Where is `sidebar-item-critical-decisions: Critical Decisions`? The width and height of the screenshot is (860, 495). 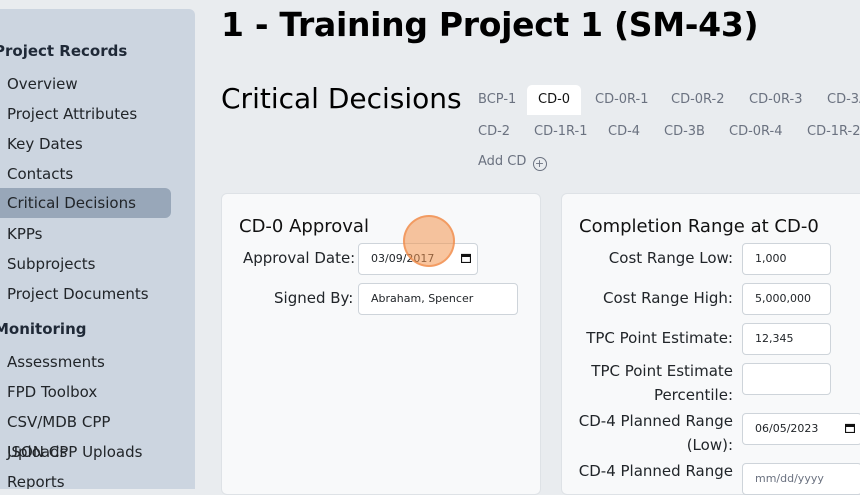
sidebar-item-critical-decisions: Critical Decisions is located at coordinates (85, 203).